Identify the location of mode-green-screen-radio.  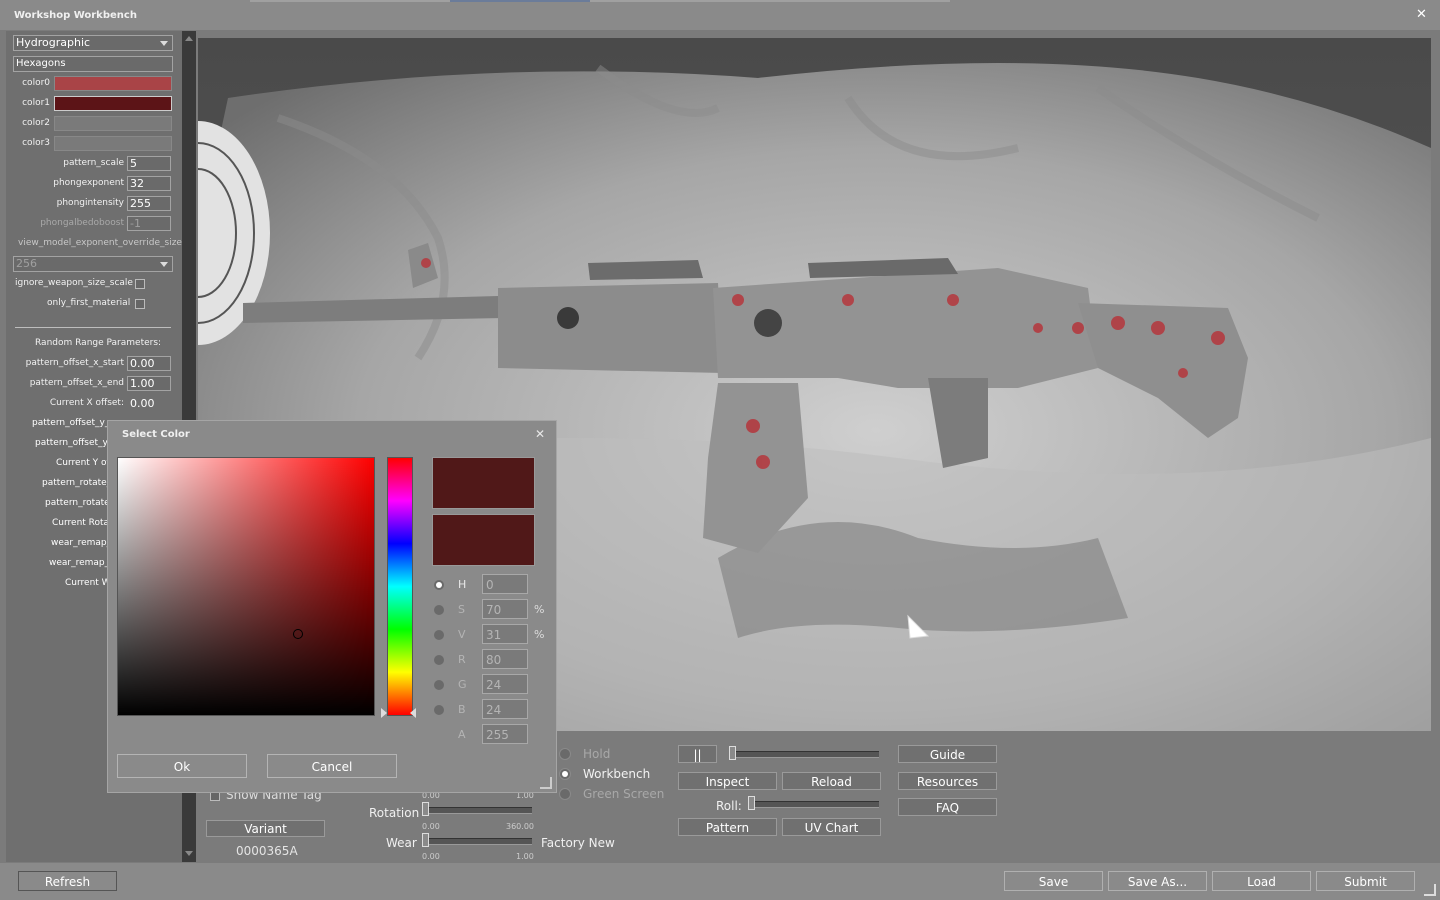
(565, 794).